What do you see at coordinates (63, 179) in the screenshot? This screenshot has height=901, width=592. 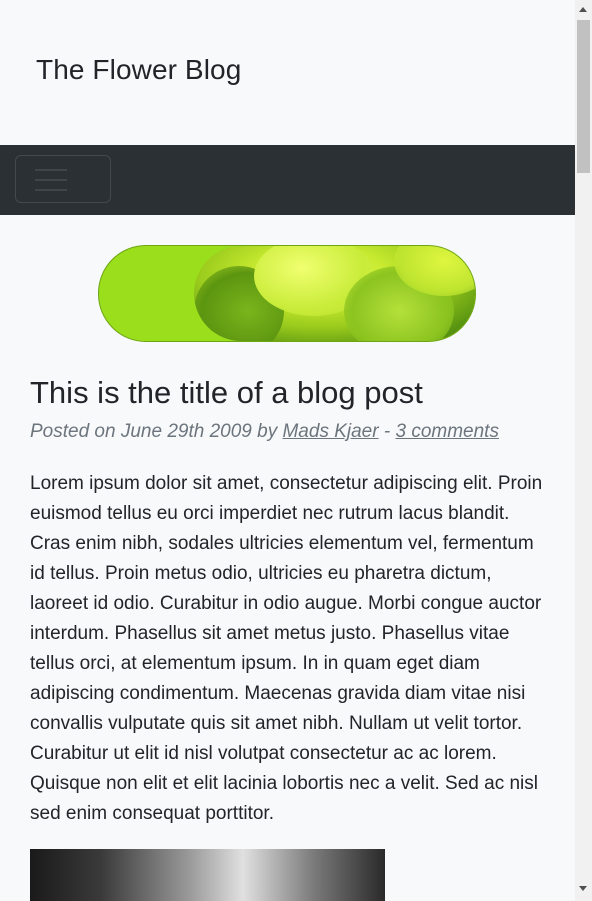 I see `navbar-toggler-button` at bounding box center [63, 179].